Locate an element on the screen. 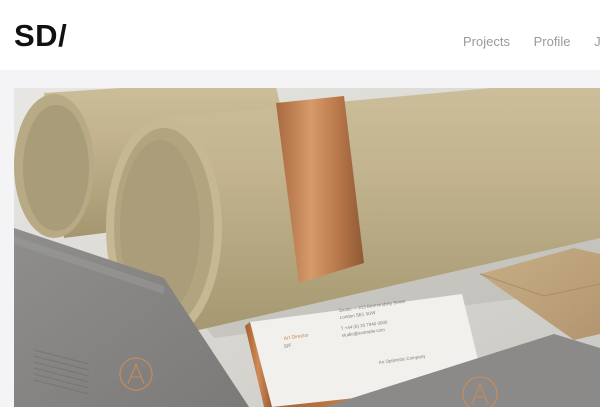 The image size is (600, 407). nav-item-projects: Projects is located at coordinates (486, 42).